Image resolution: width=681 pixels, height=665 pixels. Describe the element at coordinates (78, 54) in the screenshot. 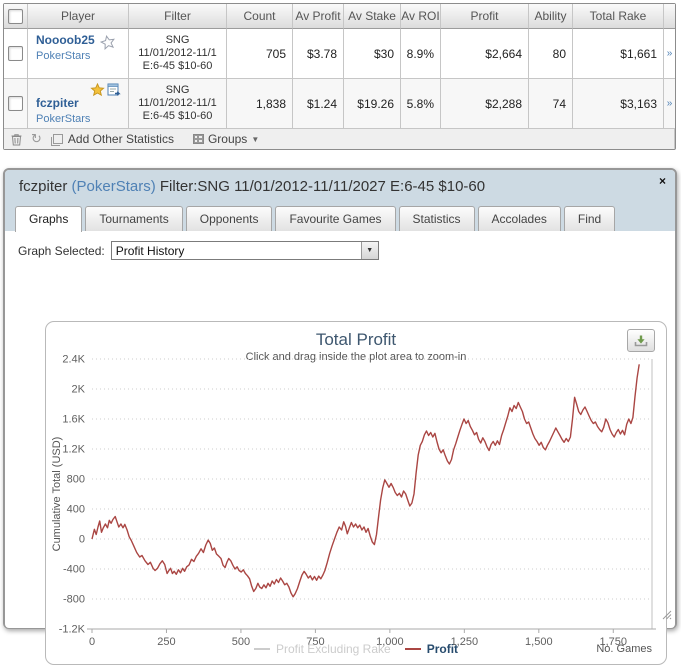

I see `player-cell: Noooob25 PokerStars` at that location.